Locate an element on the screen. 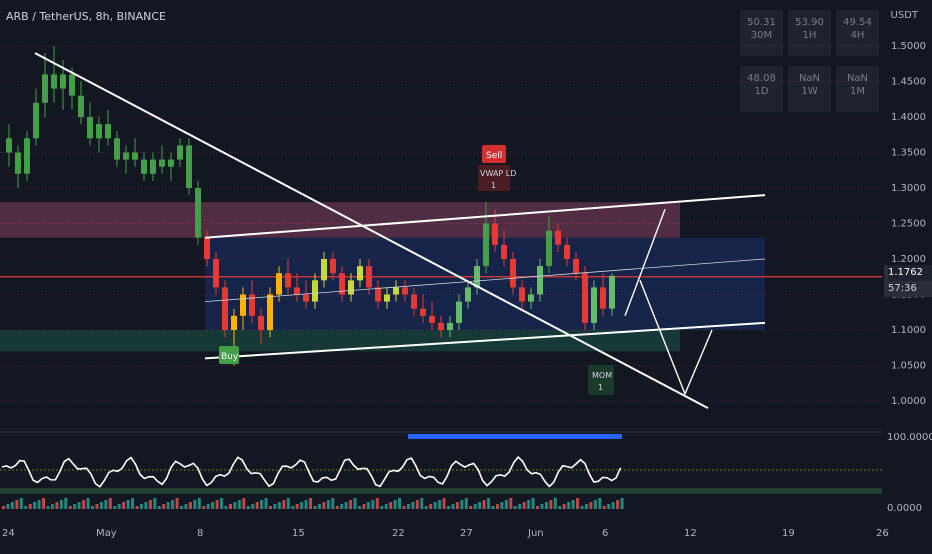 The image size is (932, 554). price-axis-label: 1.5000 is located at coordinates (908, 46).